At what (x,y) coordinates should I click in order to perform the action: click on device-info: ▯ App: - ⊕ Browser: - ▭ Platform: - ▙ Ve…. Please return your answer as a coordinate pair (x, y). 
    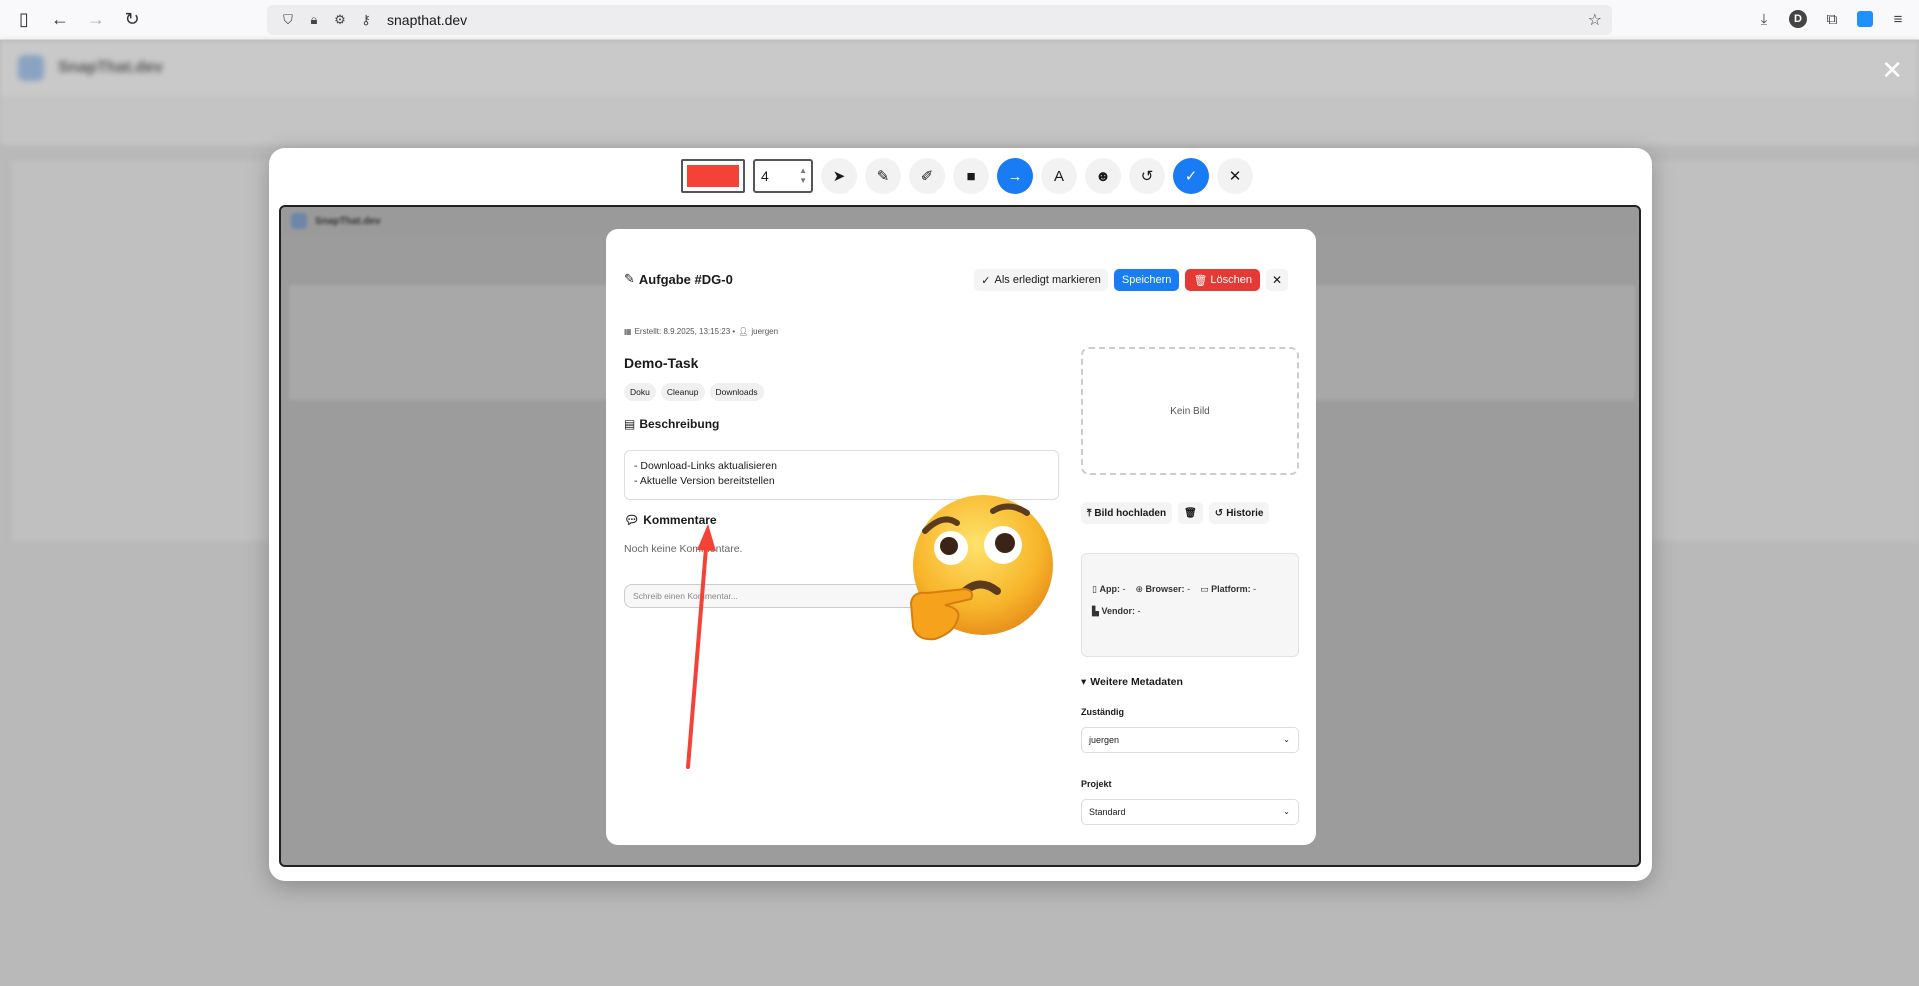
    Looking at the image, I should click on (1190, 605).